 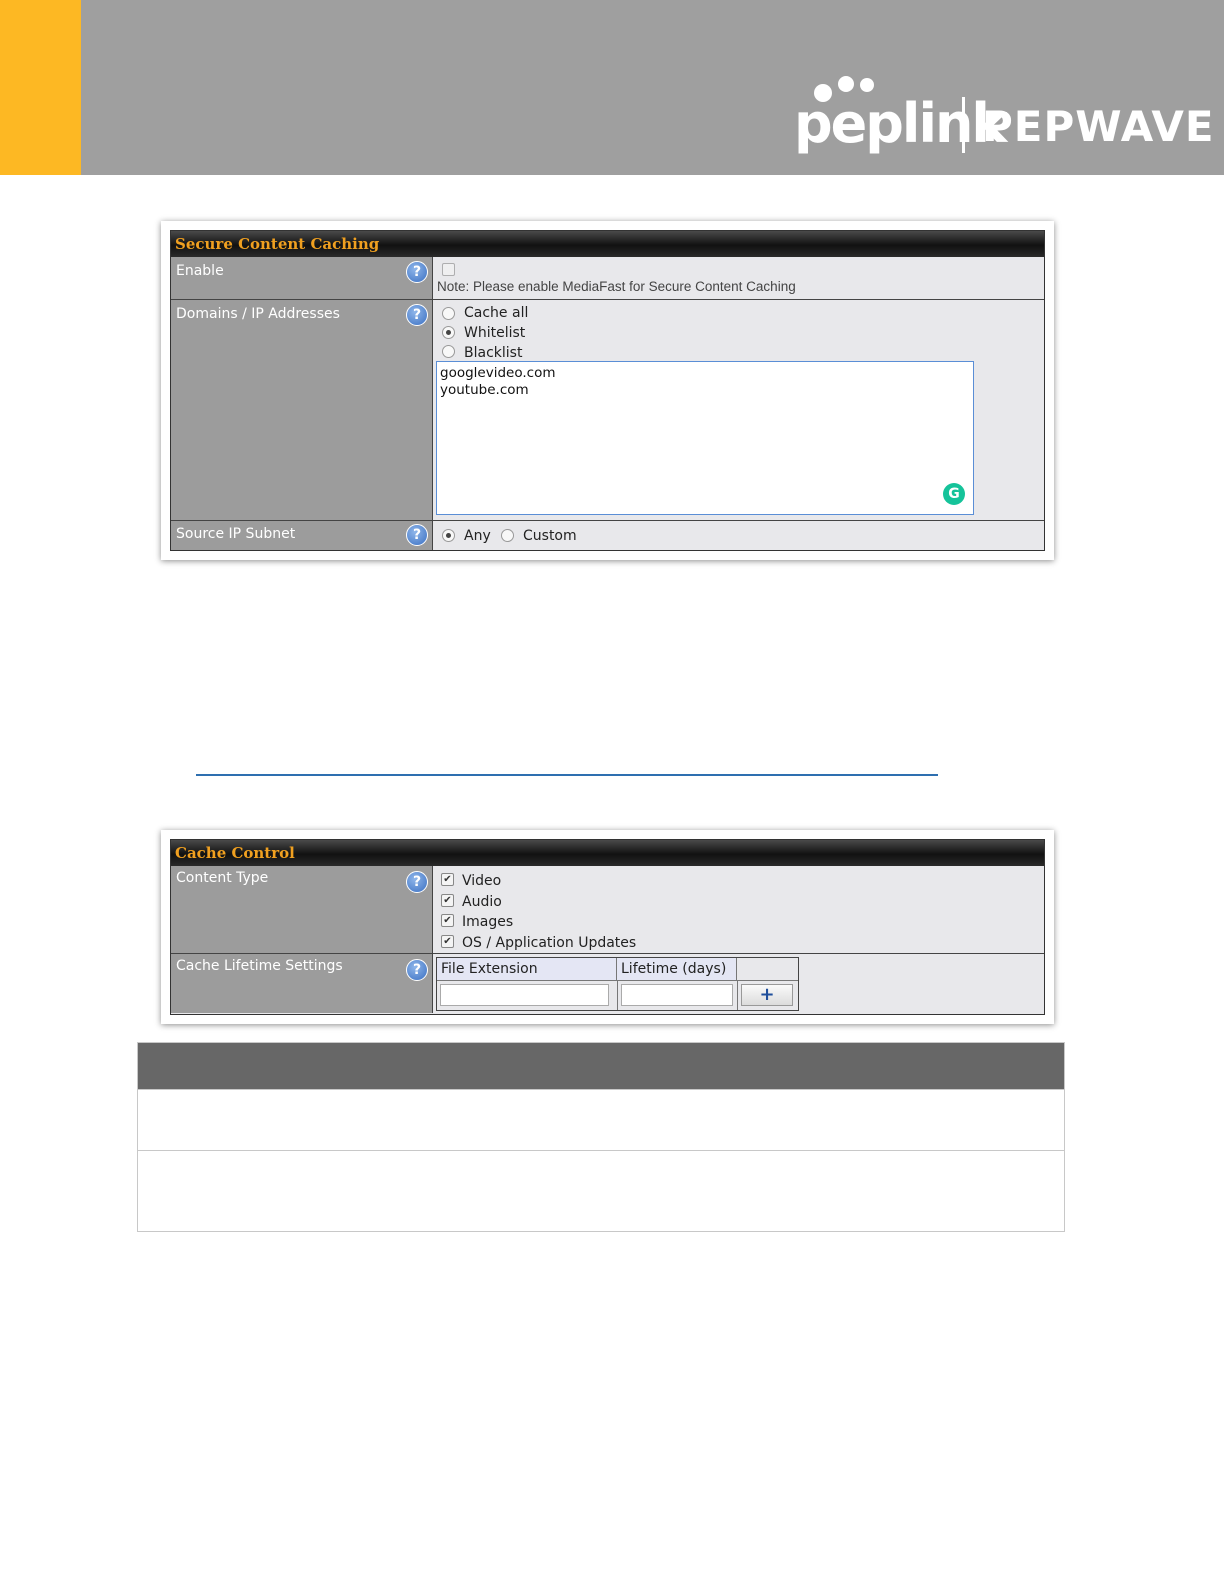 I want to click on domain-entry: youtube.com, so click(x=484, y=390).